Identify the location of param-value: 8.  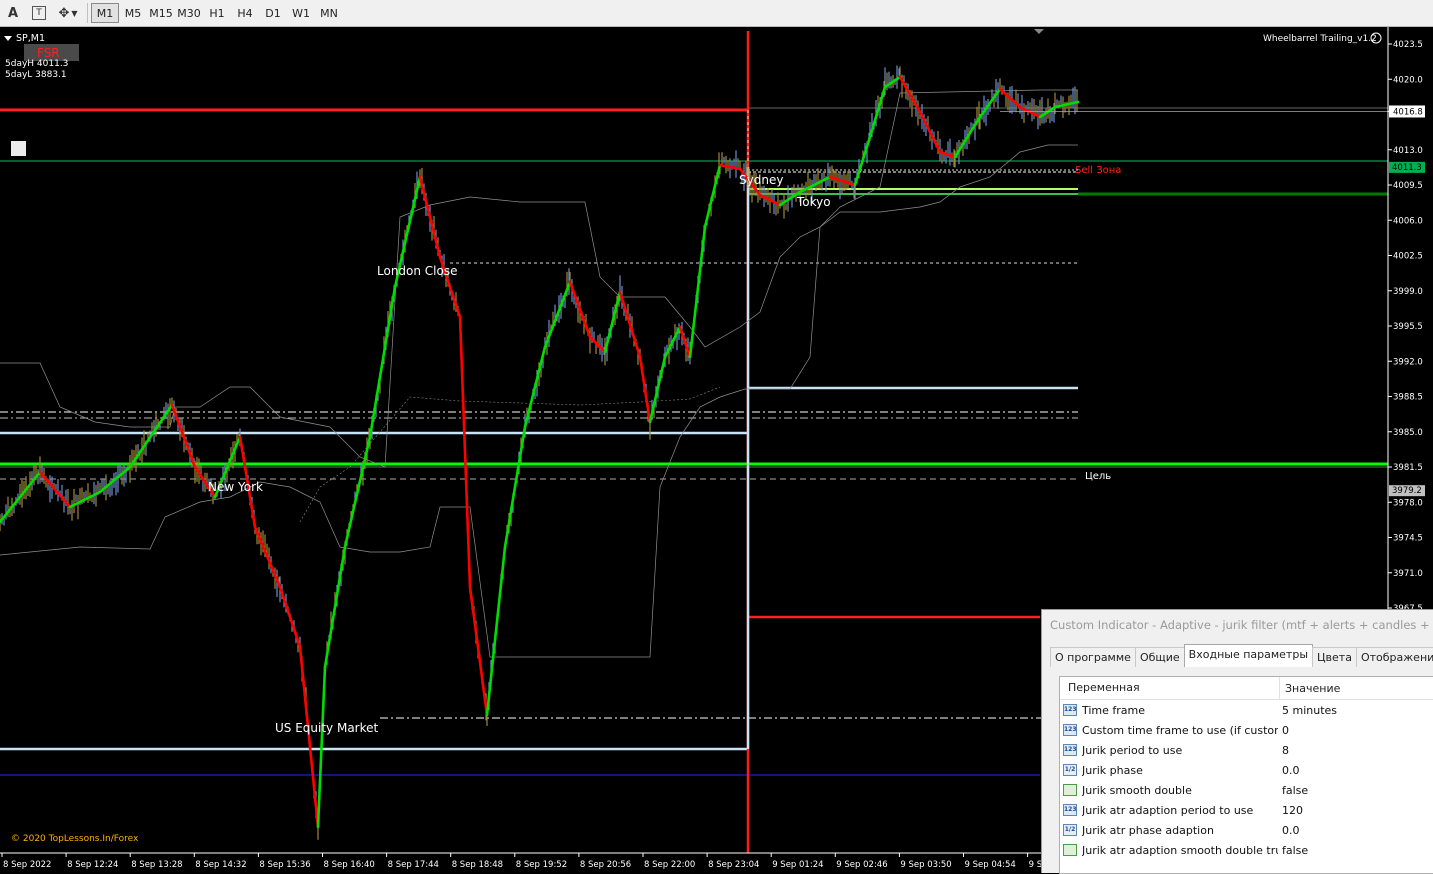
(1284, 750).